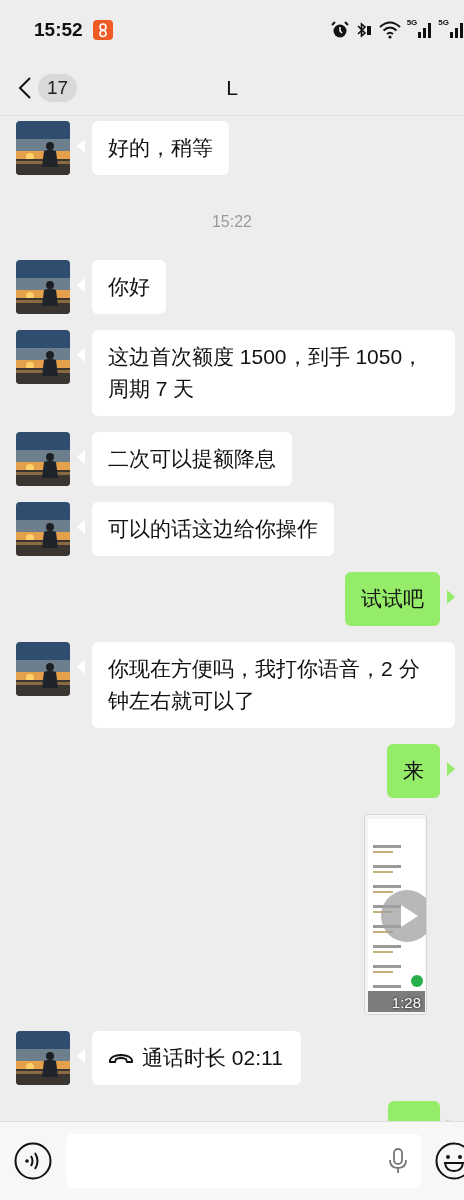 The image size is (464, 1200). I want to click on microphone-icon, so click(398, 1161).